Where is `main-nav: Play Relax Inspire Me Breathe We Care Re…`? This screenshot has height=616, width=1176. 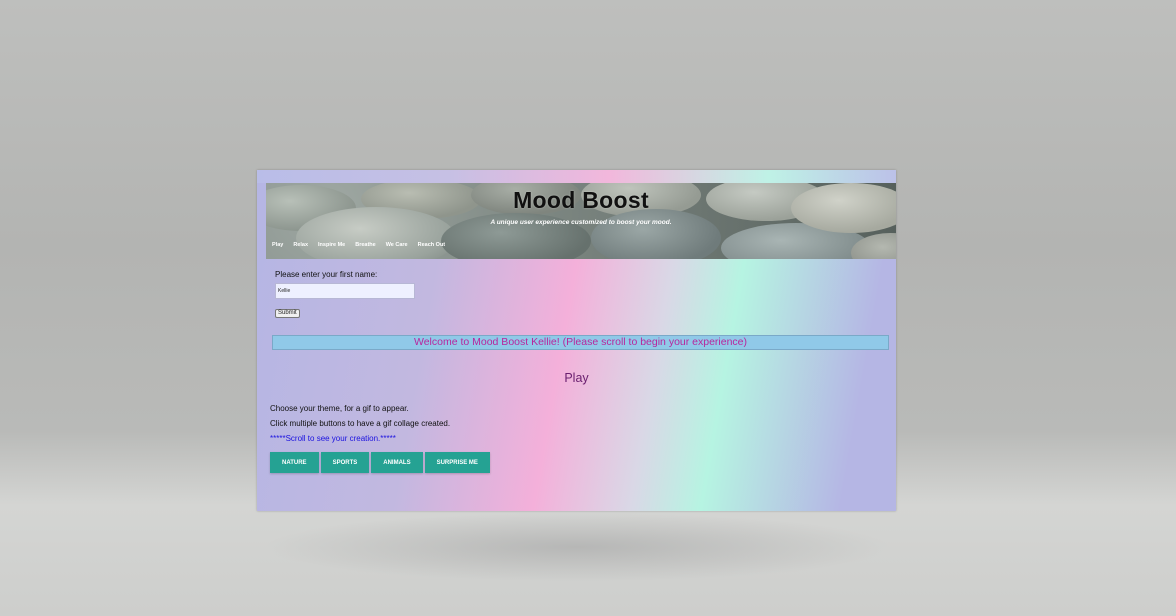
main-nav: Play Relax Inspire Me Breathe We Care Re… is located at coordinates (358, 245).